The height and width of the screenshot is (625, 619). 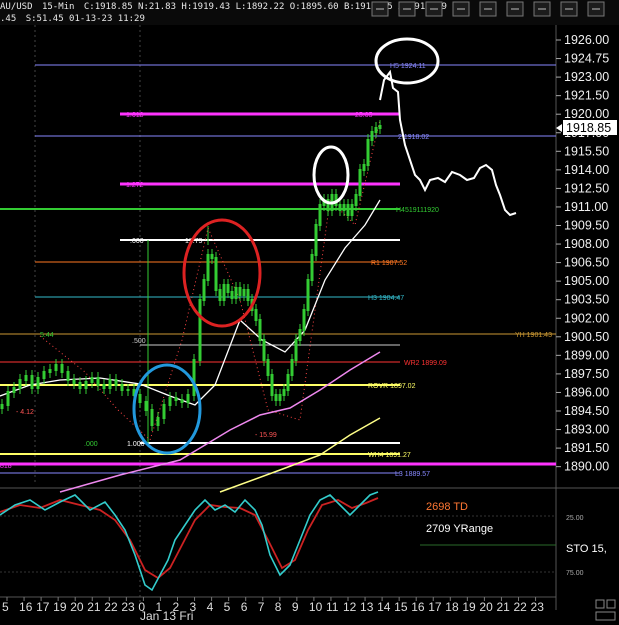 I want to click on price-tick-label: 1902.00, so click(x=586, y=318).